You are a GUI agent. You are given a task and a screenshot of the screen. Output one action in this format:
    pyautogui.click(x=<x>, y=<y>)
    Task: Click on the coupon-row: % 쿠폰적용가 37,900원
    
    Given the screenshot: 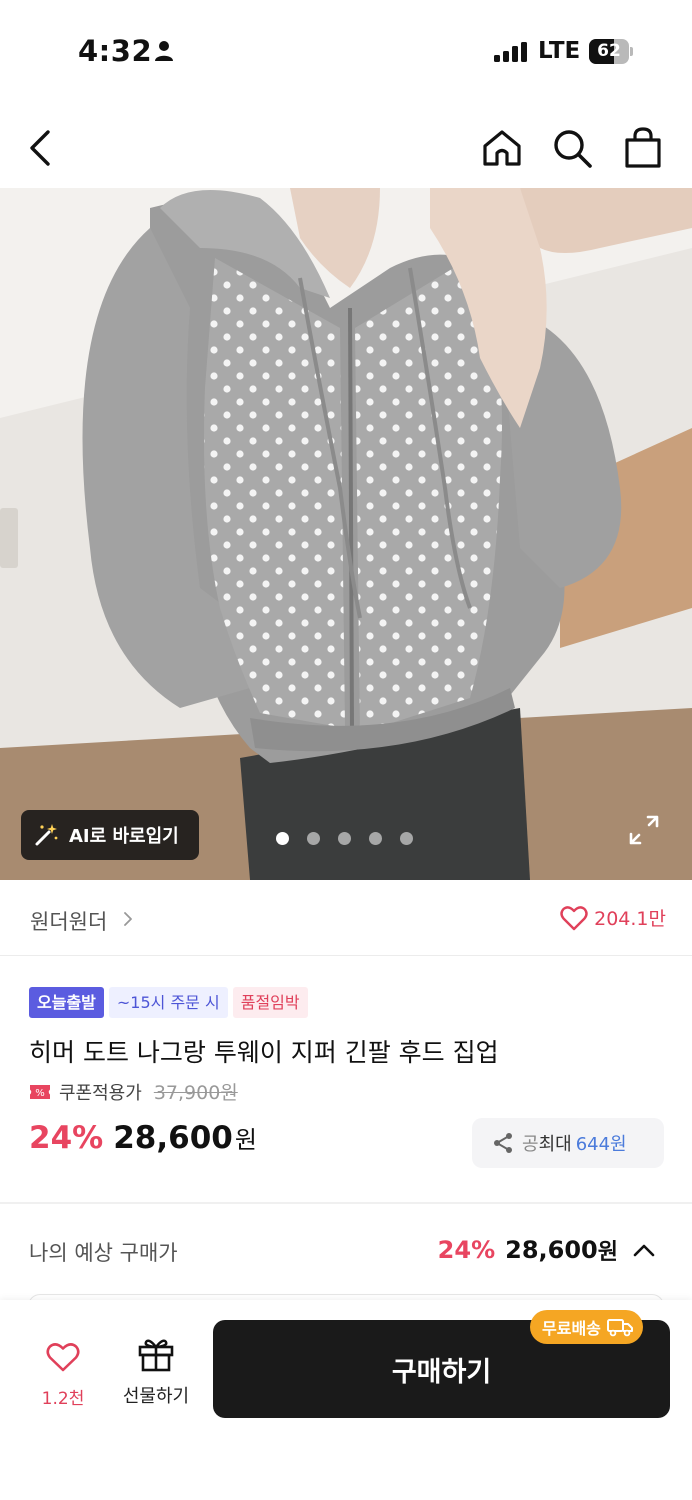 What is the action you would take?
    pyautogui.click(x=133, y=1091)
    